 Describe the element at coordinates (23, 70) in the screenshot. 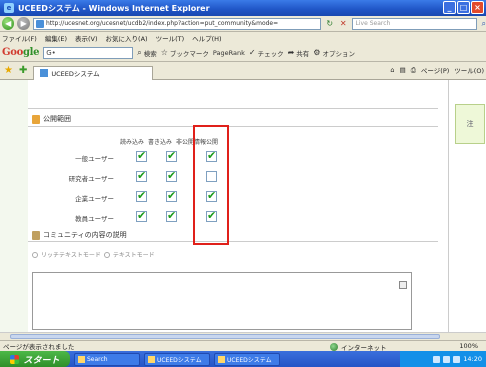

I see `add-favorite-icon: ✚` at that location.